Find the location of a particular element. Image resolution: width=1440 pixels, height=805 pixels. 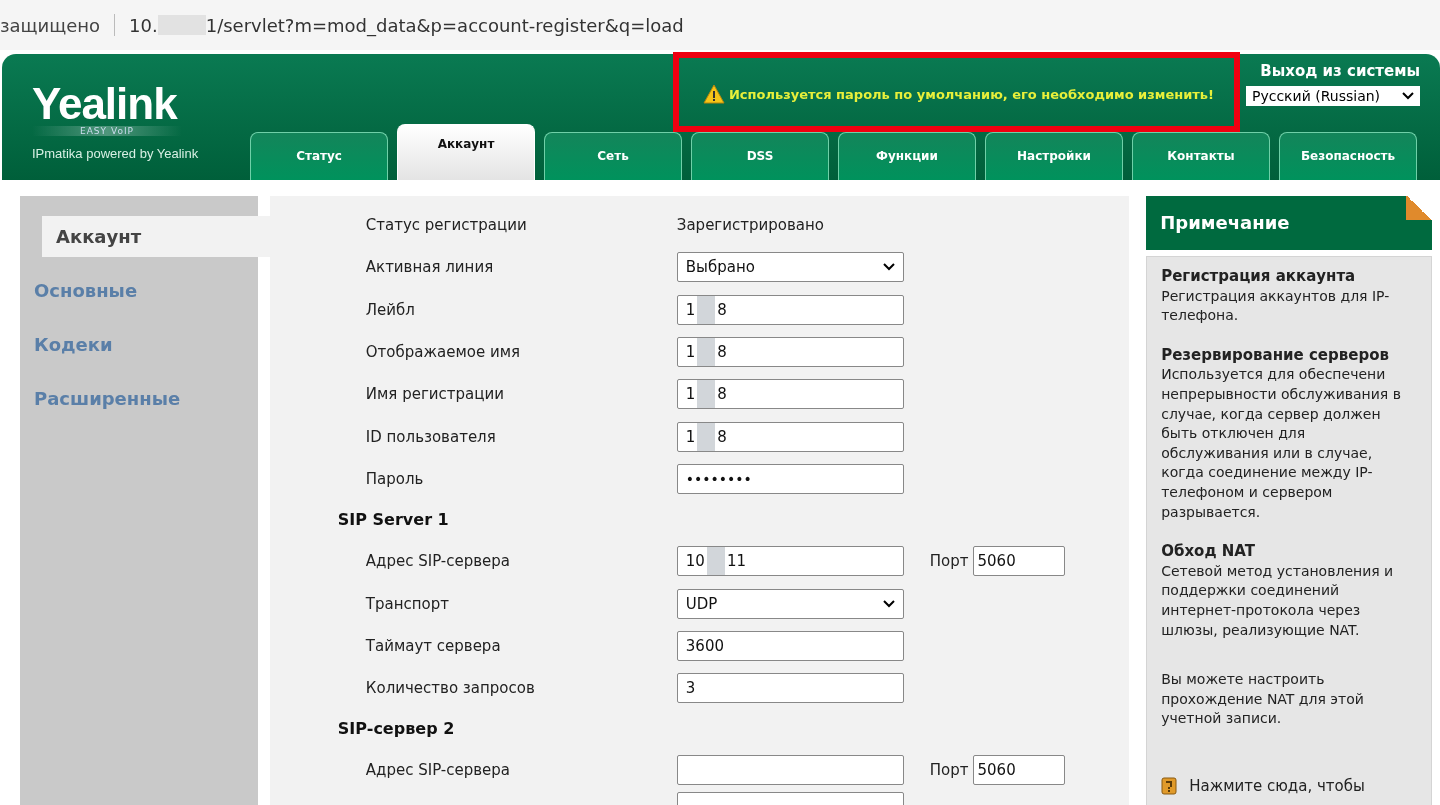

field-label: Транспорт is located at coordinates (407, 603).